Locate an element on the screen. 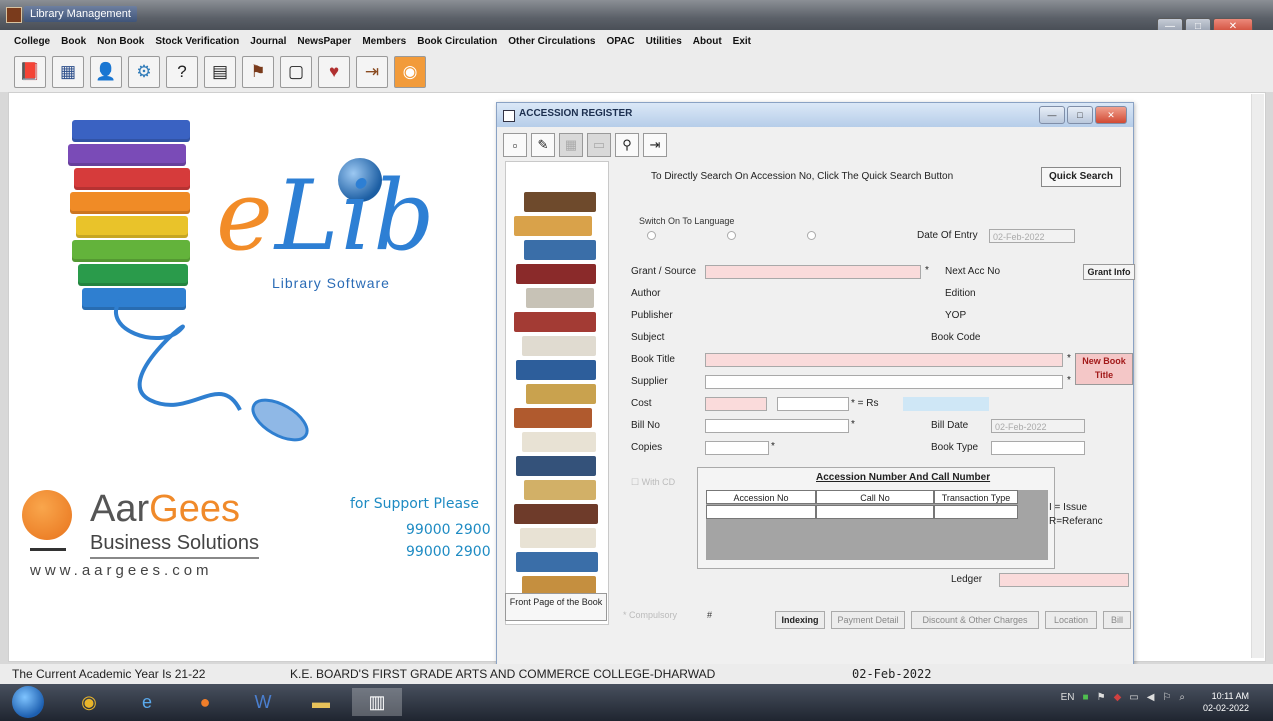  discount-charges-button: Discount & Other Charges is located at coordinates (975, 620).